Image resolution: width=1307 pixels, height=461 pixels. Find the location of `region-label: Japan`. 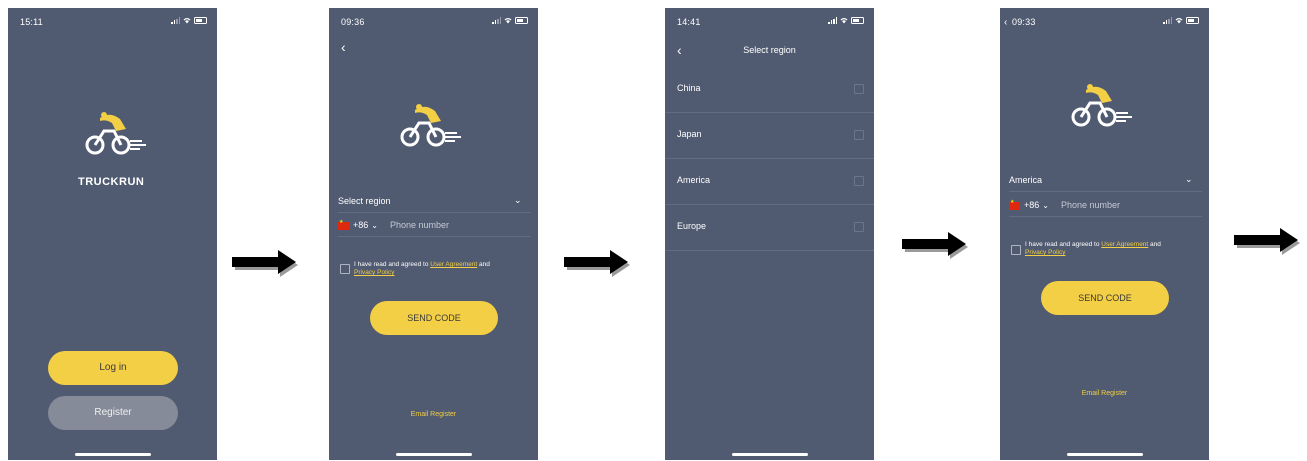

region-label: Japan is located at coordinates (689, 134).